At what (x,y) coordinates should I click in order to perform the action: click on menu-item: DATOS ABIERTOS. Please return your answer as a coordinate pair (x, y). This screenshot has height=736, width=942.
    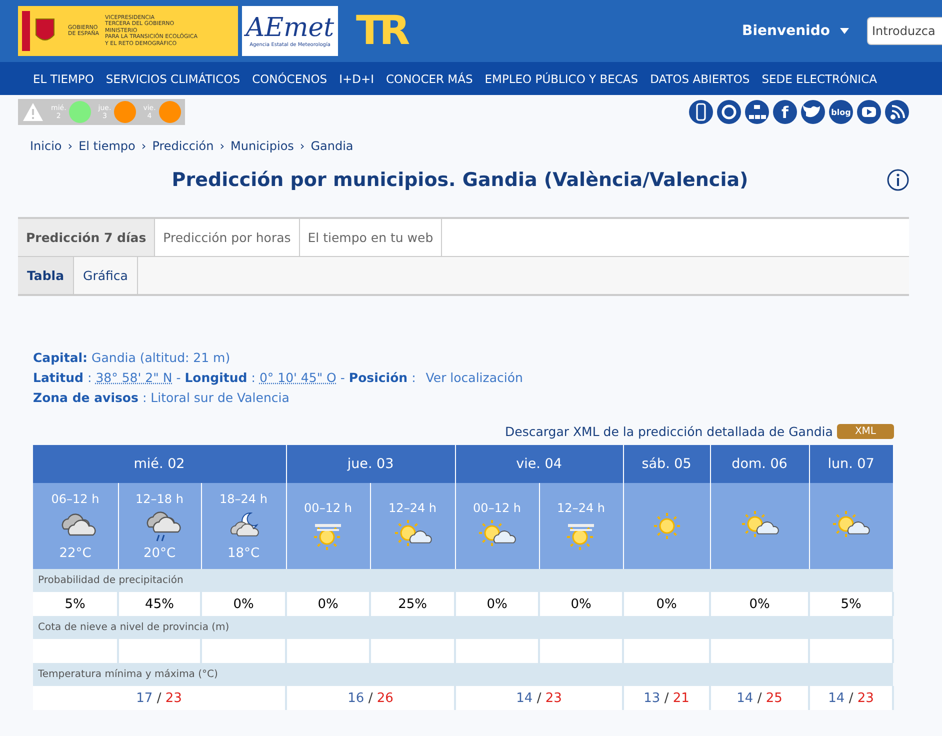
    Looking at the image, I should click on (700, 79).